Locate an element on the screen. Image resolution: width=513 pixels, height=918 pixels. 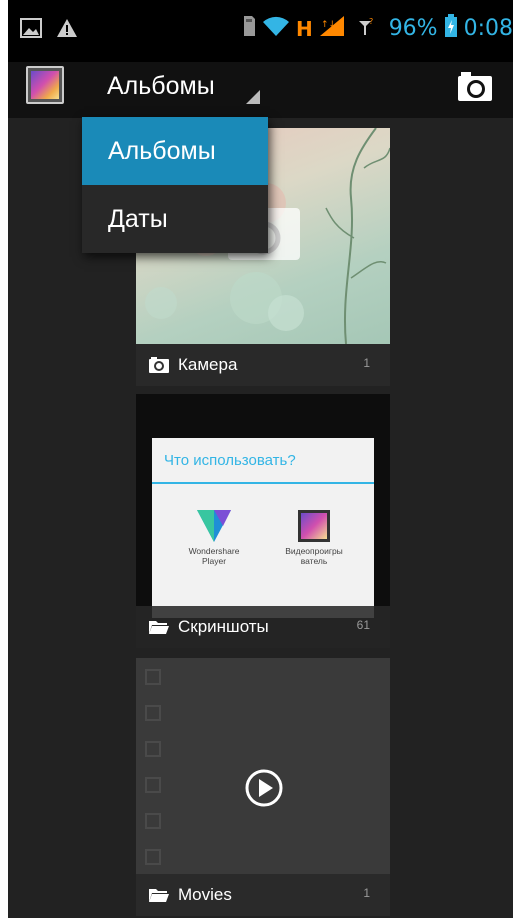
album-tile-movies: Movies 1 is located at coordinates (263, 787).